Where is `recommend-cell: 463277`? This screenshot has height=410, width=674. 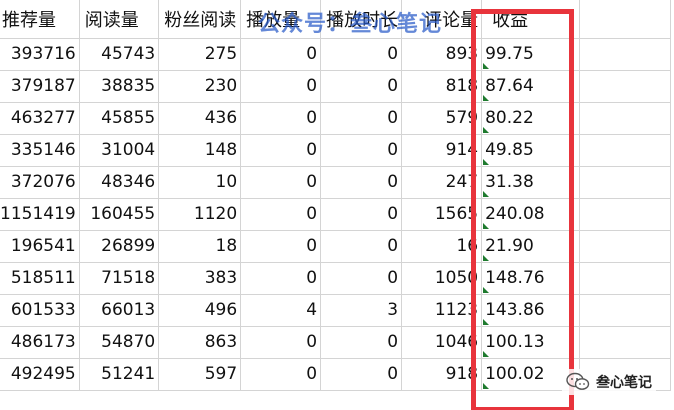 recommend-cell: 463277 is located at coordinates (40, 118).